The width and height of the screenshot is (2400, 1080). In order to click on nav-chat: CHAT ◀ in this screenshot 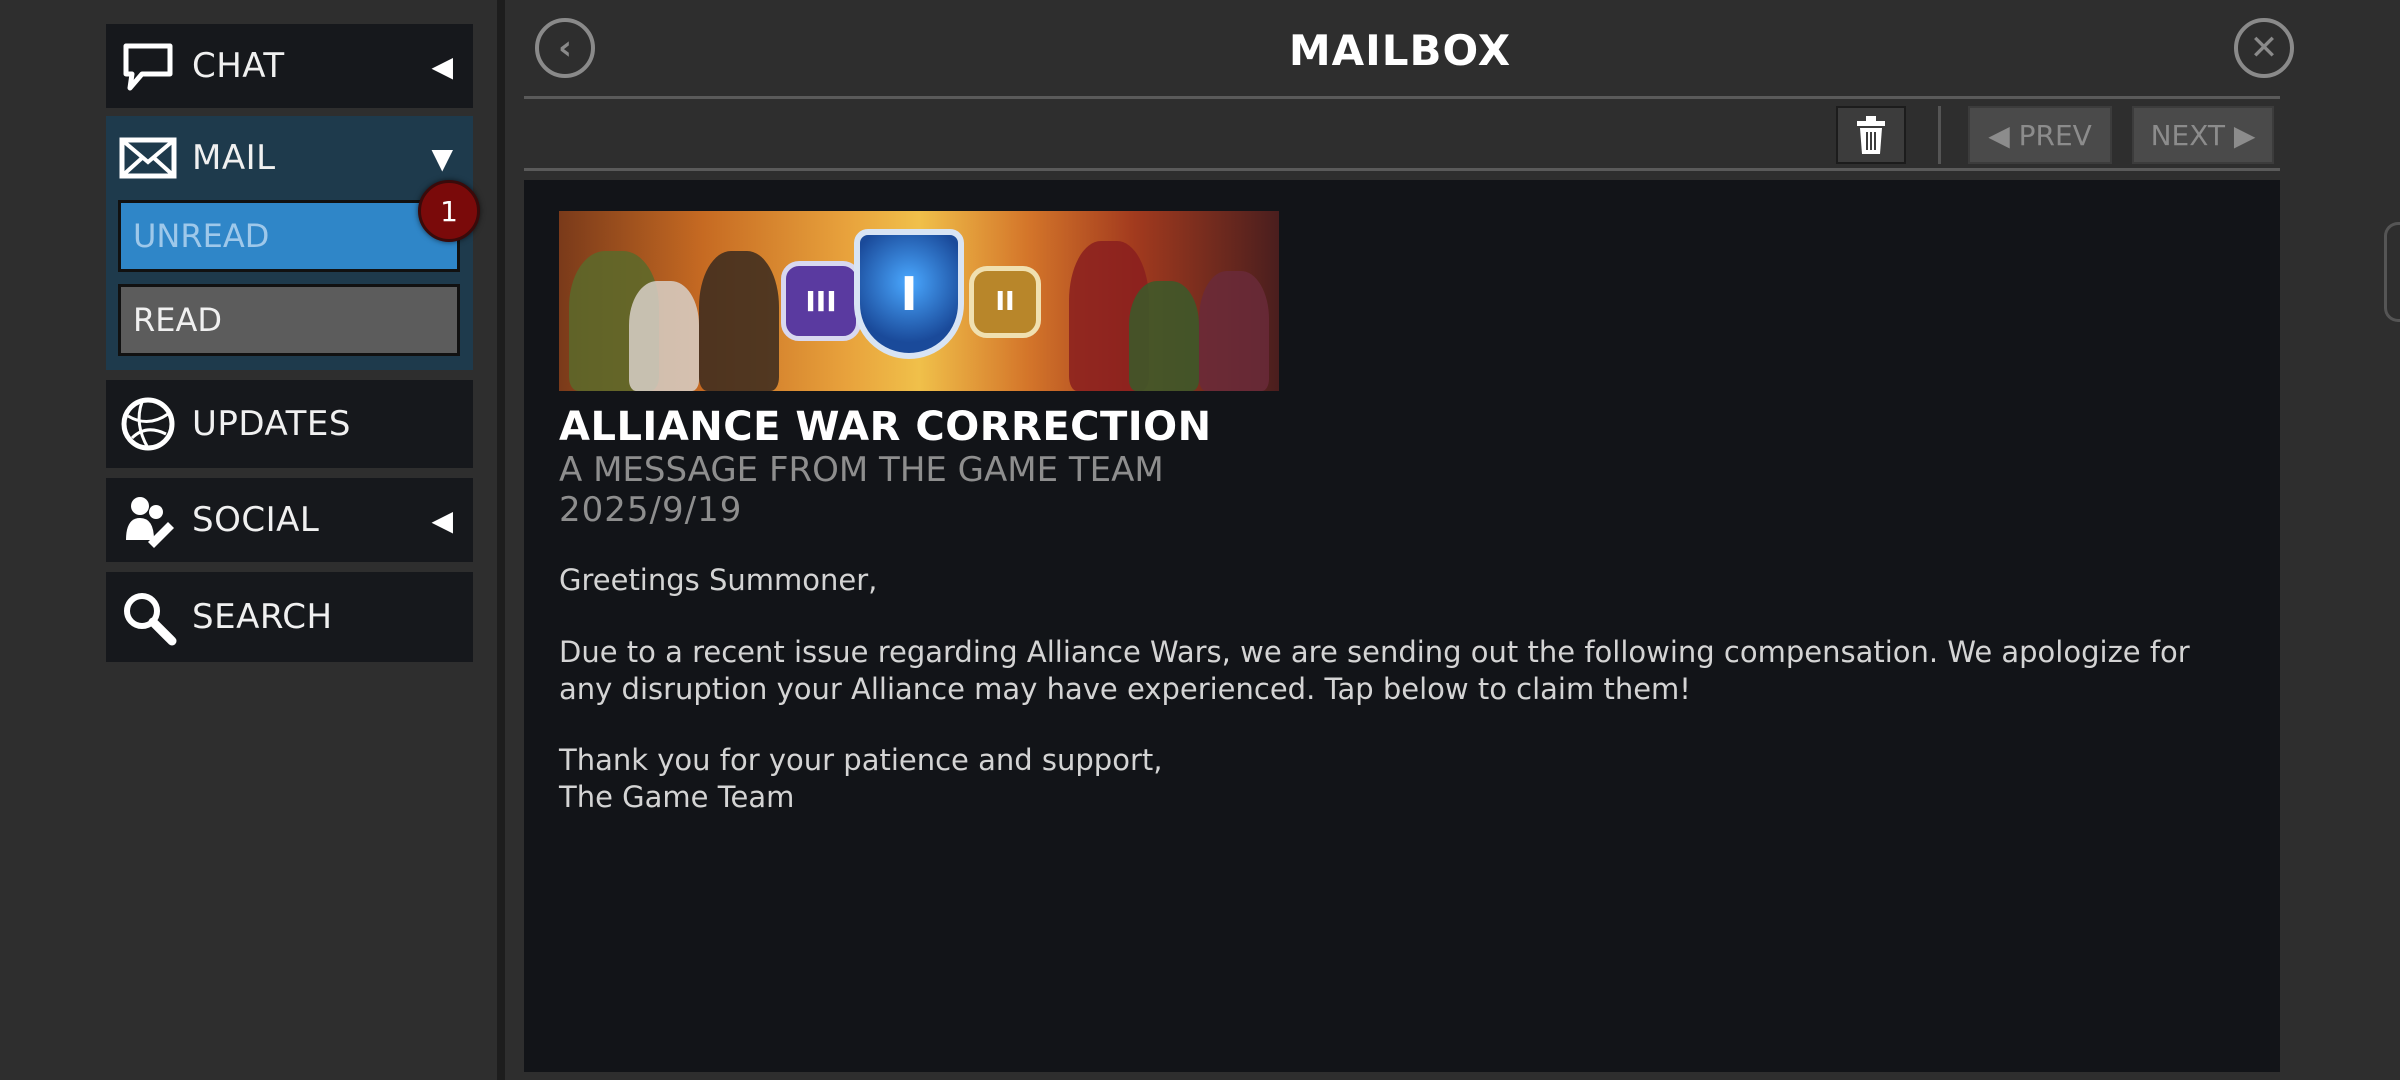, I will do `click(289, 66)`.